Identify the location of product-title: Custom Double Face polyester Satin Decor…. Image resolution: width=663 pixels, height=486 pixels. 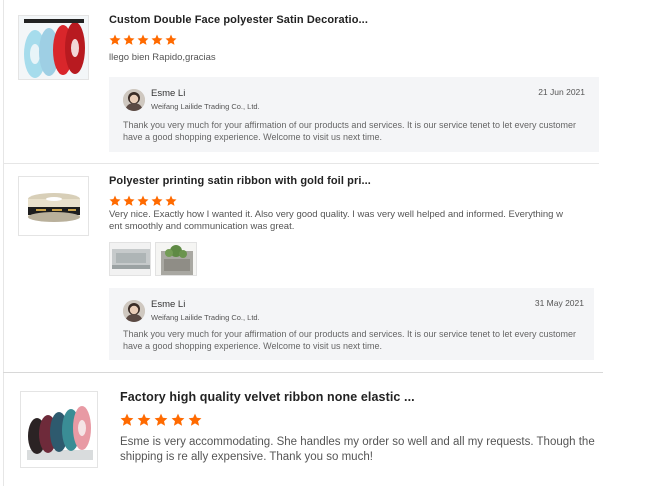
(238, 20).